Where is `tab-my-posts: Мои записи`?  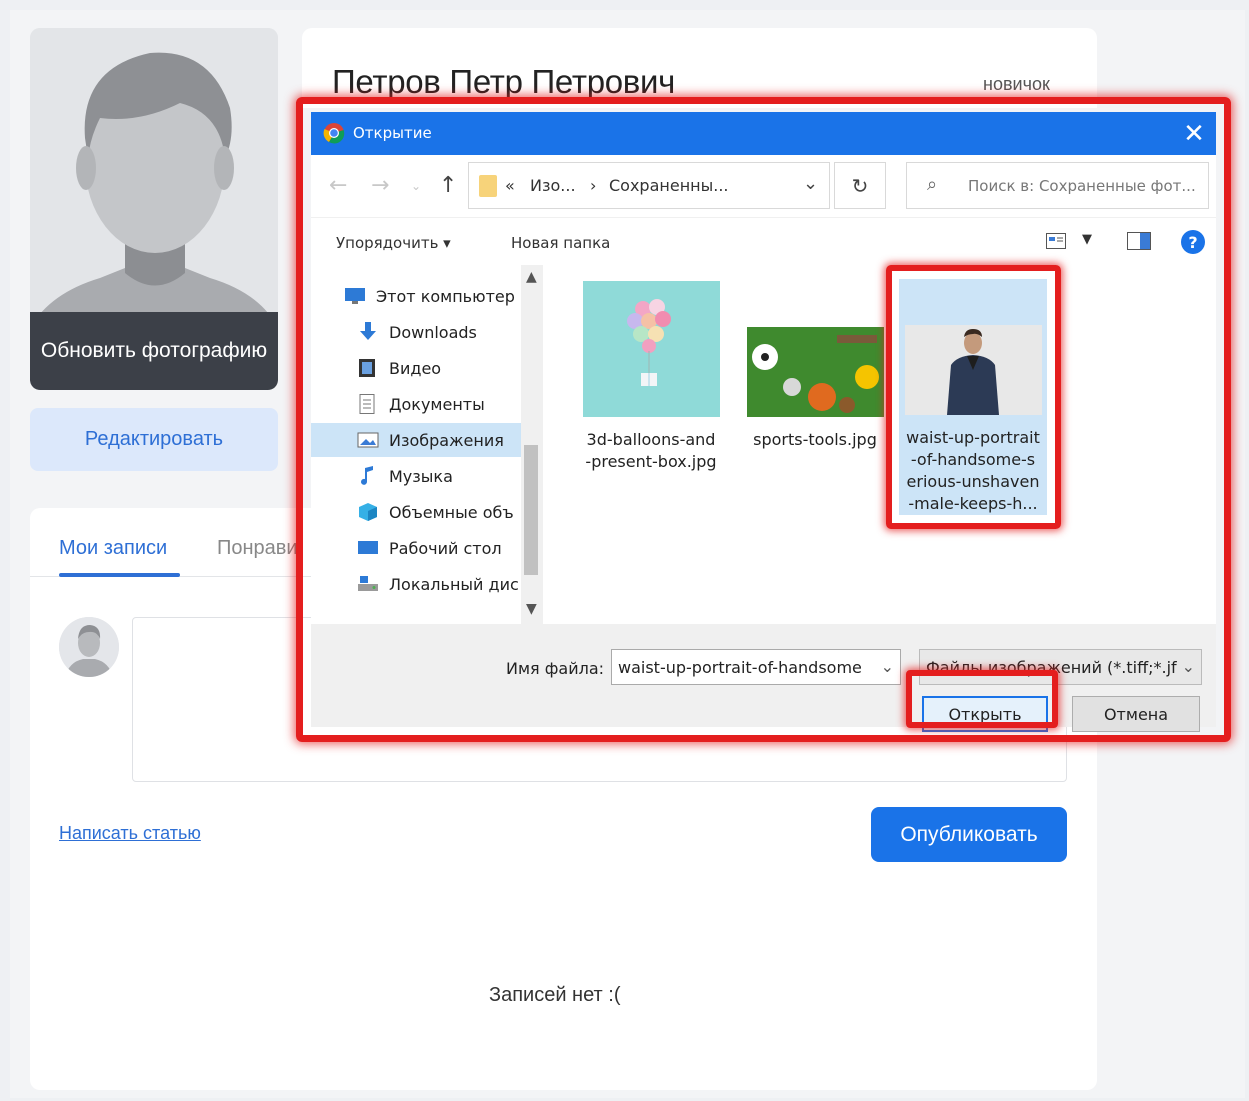
tab-my-posts: Мои записи is located at coordinates (113, 548).